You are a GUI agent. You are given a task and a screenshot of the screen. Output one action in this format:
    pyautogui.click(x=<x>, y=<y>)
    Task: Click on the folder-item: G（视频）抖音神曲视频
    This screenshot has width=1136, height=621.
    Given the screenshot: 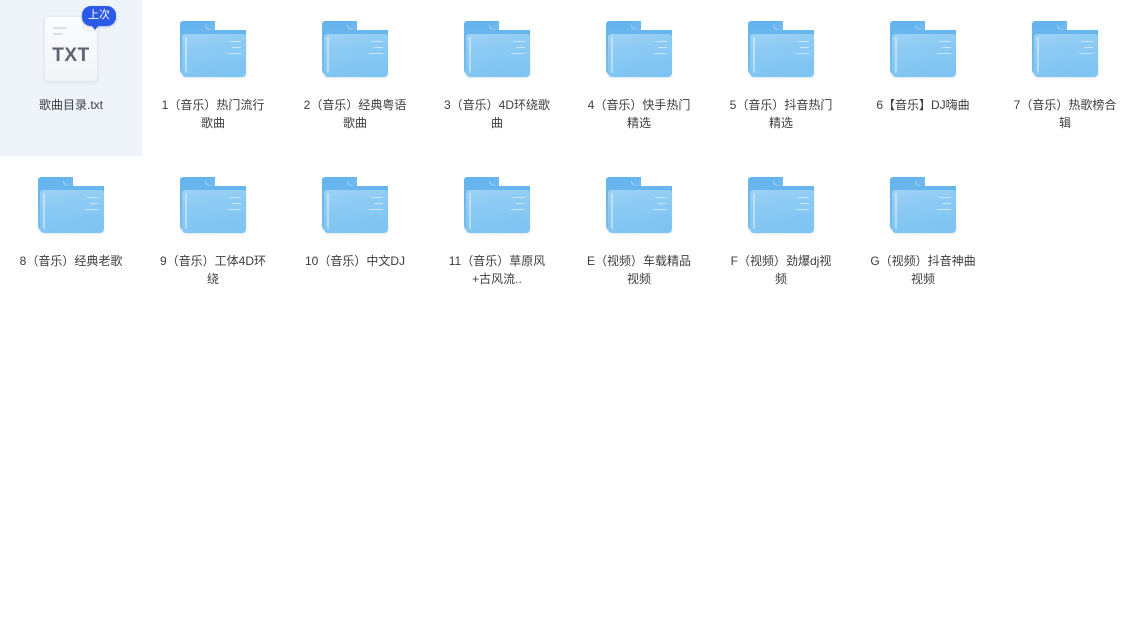 What is the action you would take?
    pyautogui.click(x=923, y=234)
    